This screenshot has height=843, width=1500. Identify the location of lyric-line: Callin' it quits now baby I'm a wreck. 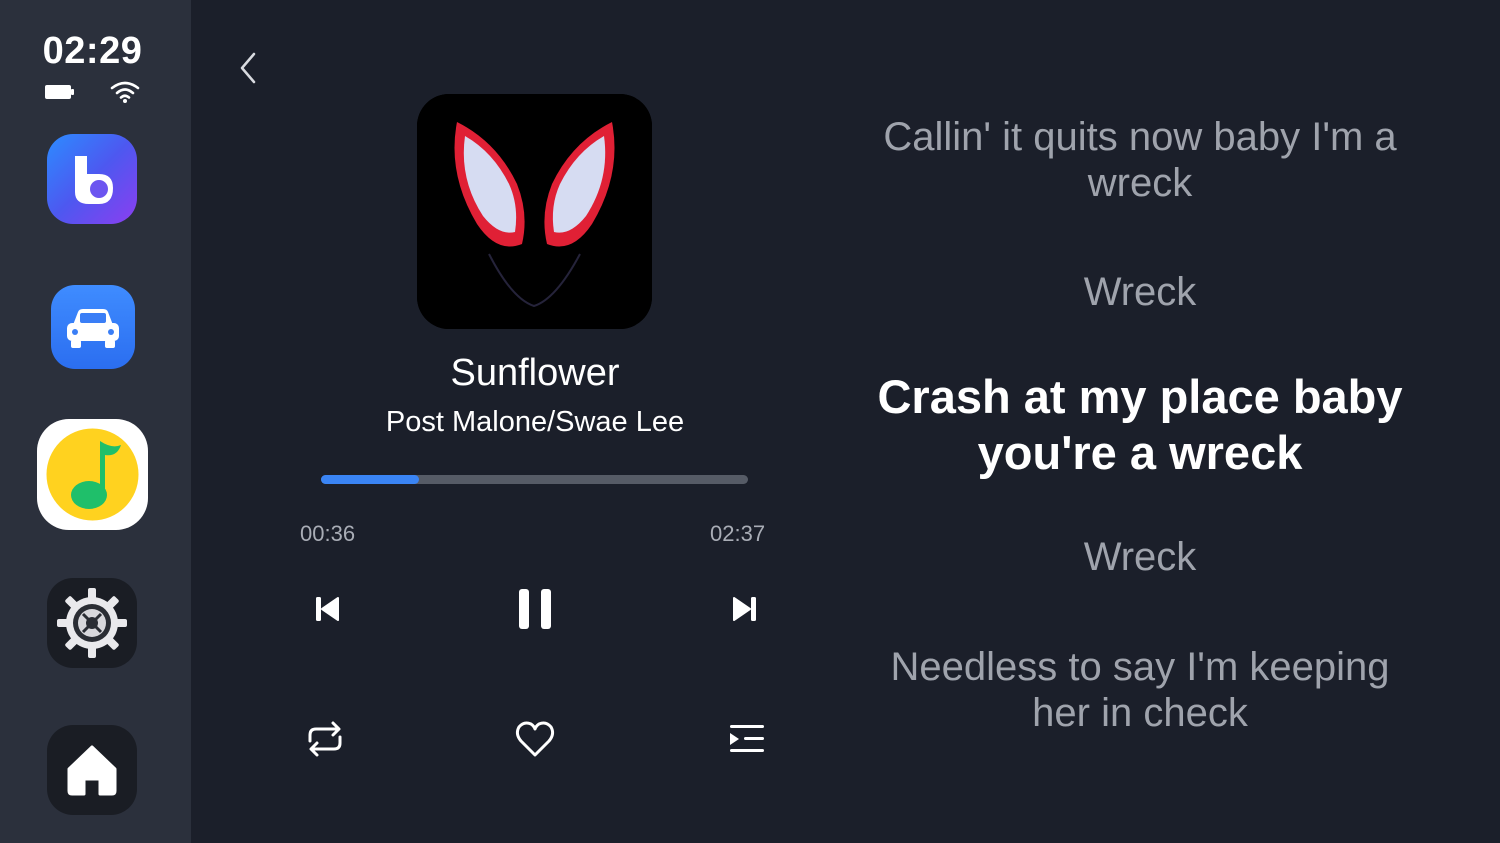
(1140, 160).